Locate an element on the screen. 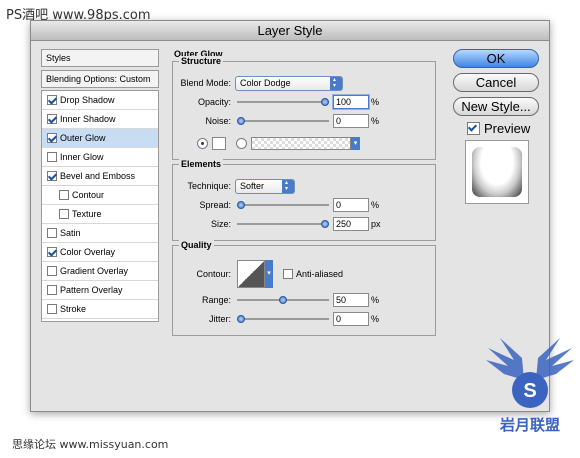 The image size is (580, 458). effect-label: Satin is located at coordinates (70, 233).